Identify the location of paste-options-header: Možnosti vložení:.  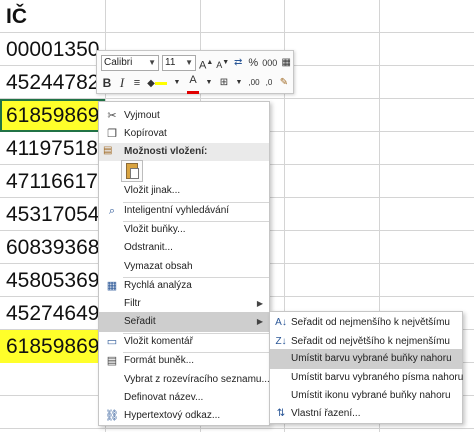
(184, 152).